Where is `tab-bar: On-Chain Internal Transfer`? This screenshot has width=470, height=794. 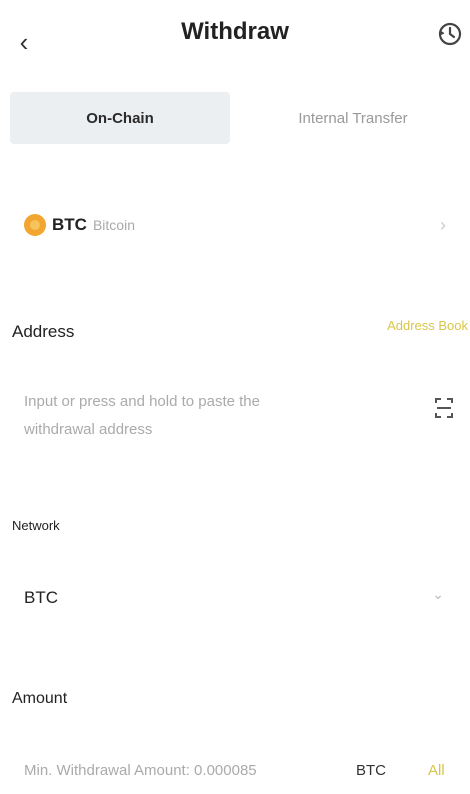
tab-bar: On-Chain Internal Transfer is located at coordinates (240, 118).